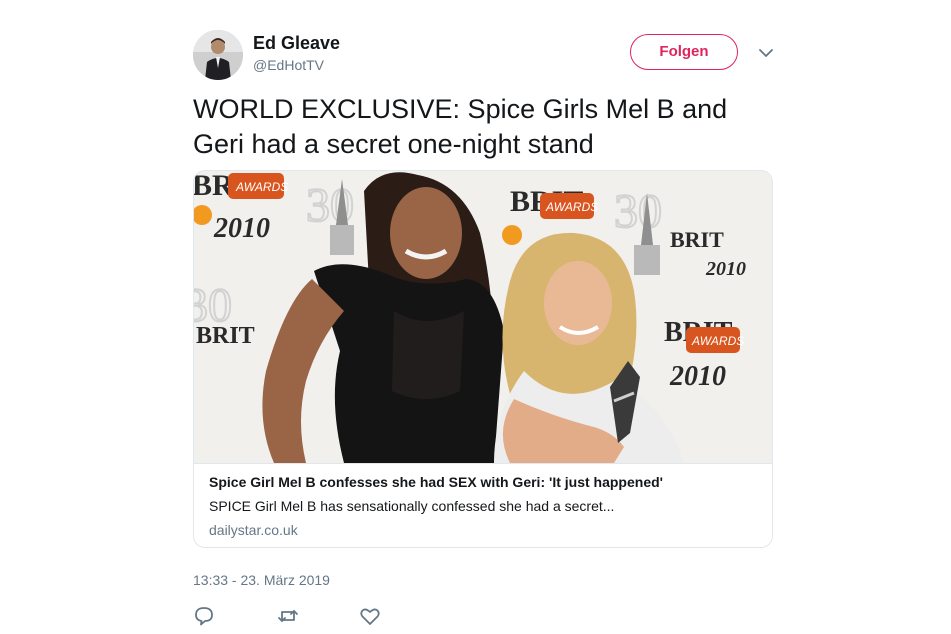 The width and height of the screenshot is (951, 634). I want to click on chevron-down-icon, so click(766, 53).